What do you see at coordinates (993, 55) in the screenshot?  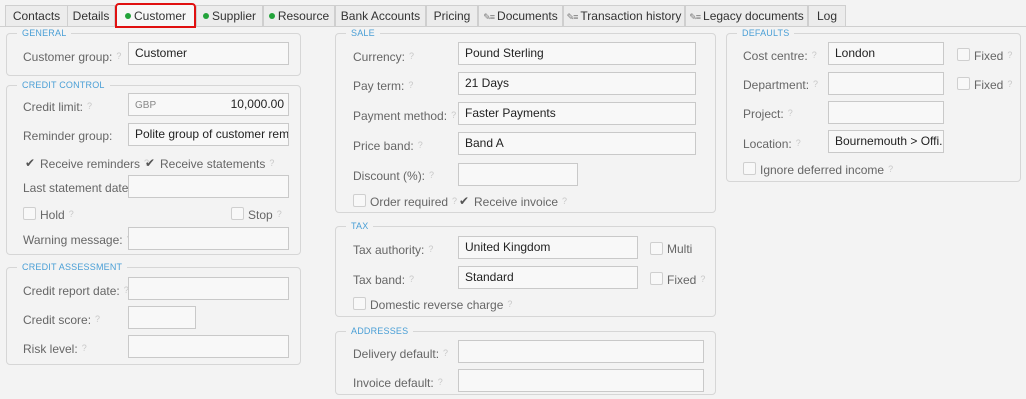 I see `cost-centre-fixed-label: Fixed?` at bounding box center [993, 55].